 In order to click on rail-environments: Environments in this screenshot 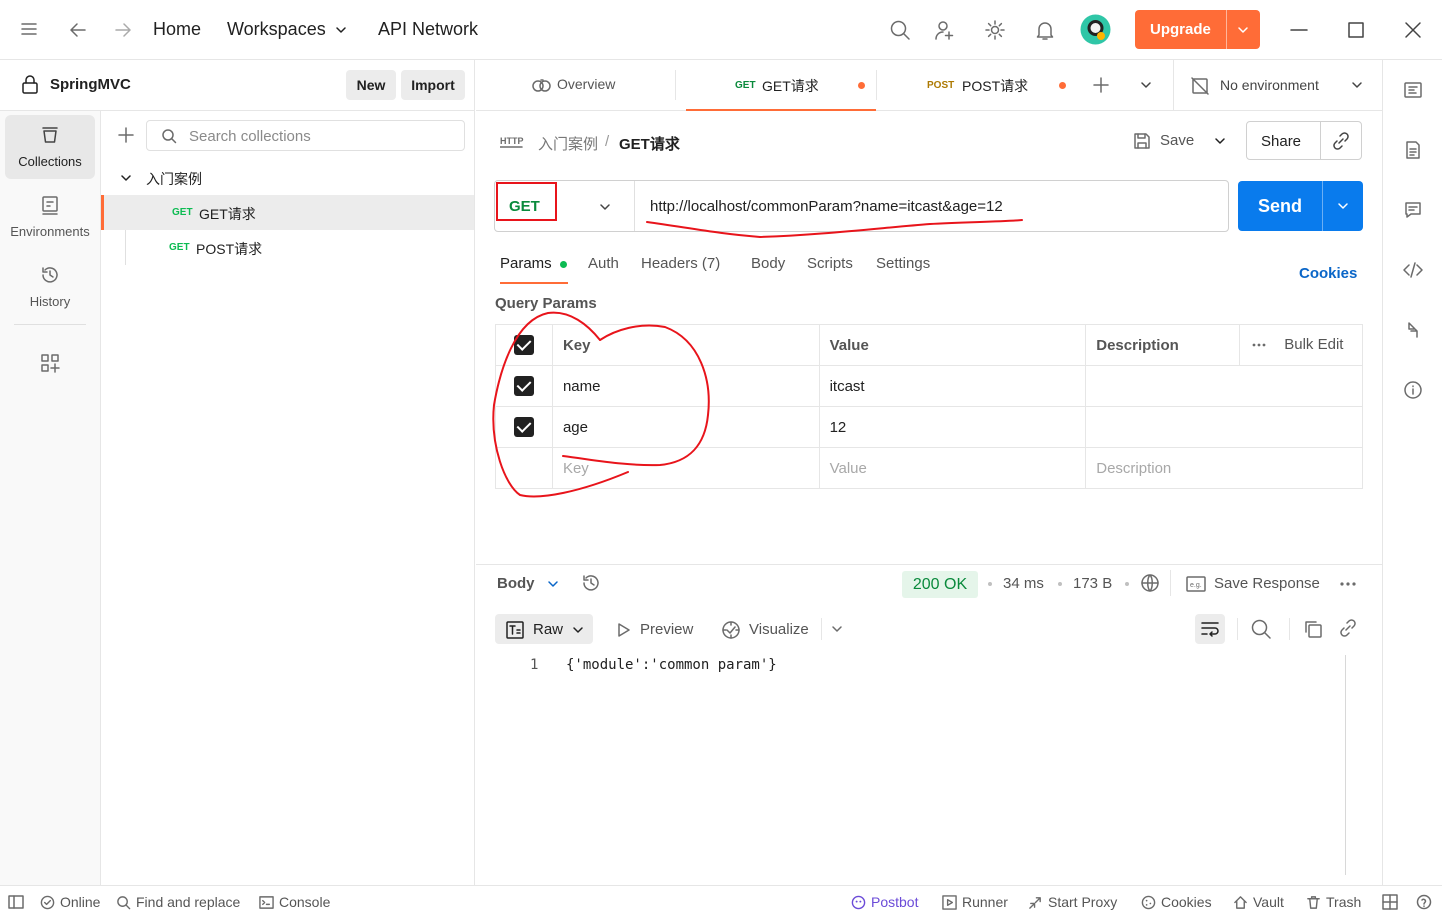, I will do `click(50, 217)`.